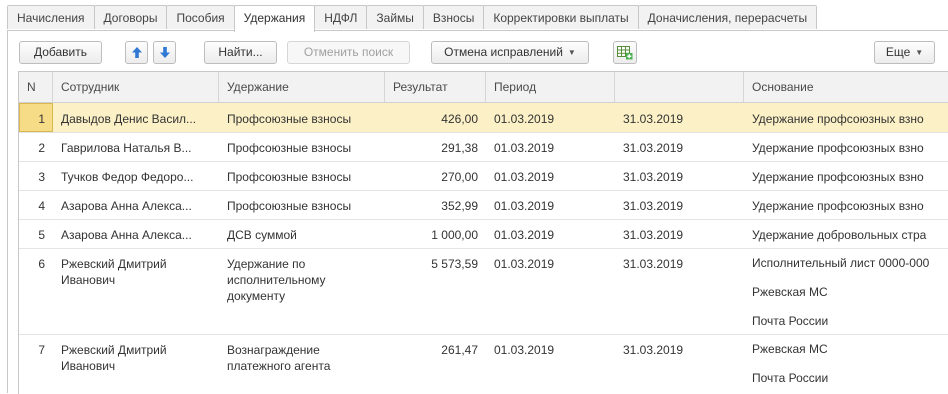 The image size is (948, 394). I want to click on row-number: 7, so click(41, 350).